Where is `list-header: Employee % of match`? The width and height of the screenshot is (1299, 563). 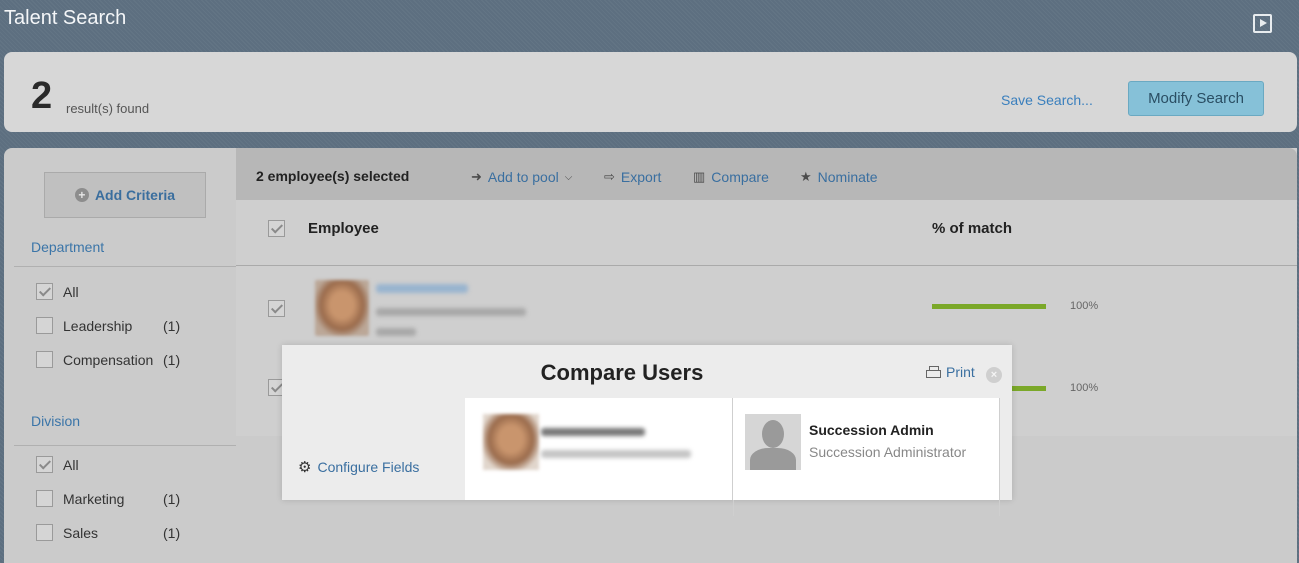
list-header: Employee % of match is located at coordinates (766, 233).